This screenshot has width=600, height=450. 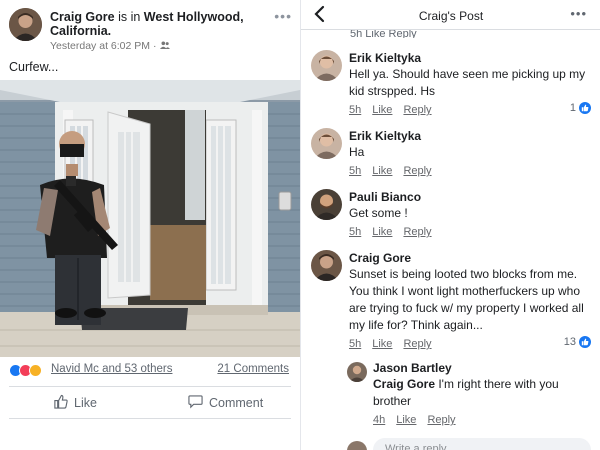 I want to click on like-button: Like, so click(x=75, y=403).